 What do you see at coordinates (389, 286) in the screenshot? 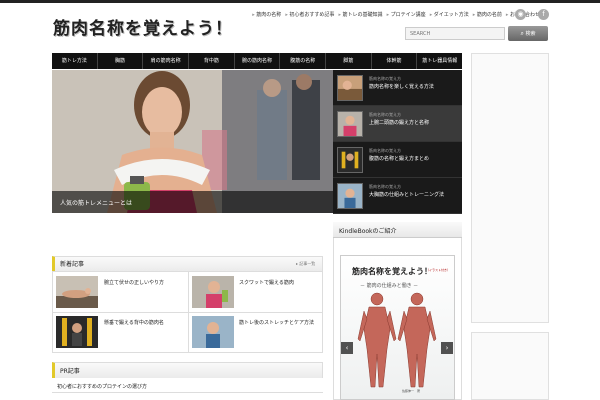
I see `book-subtitle: － 筋肉の仕組みと働き －` at bounding box center [389, 286].